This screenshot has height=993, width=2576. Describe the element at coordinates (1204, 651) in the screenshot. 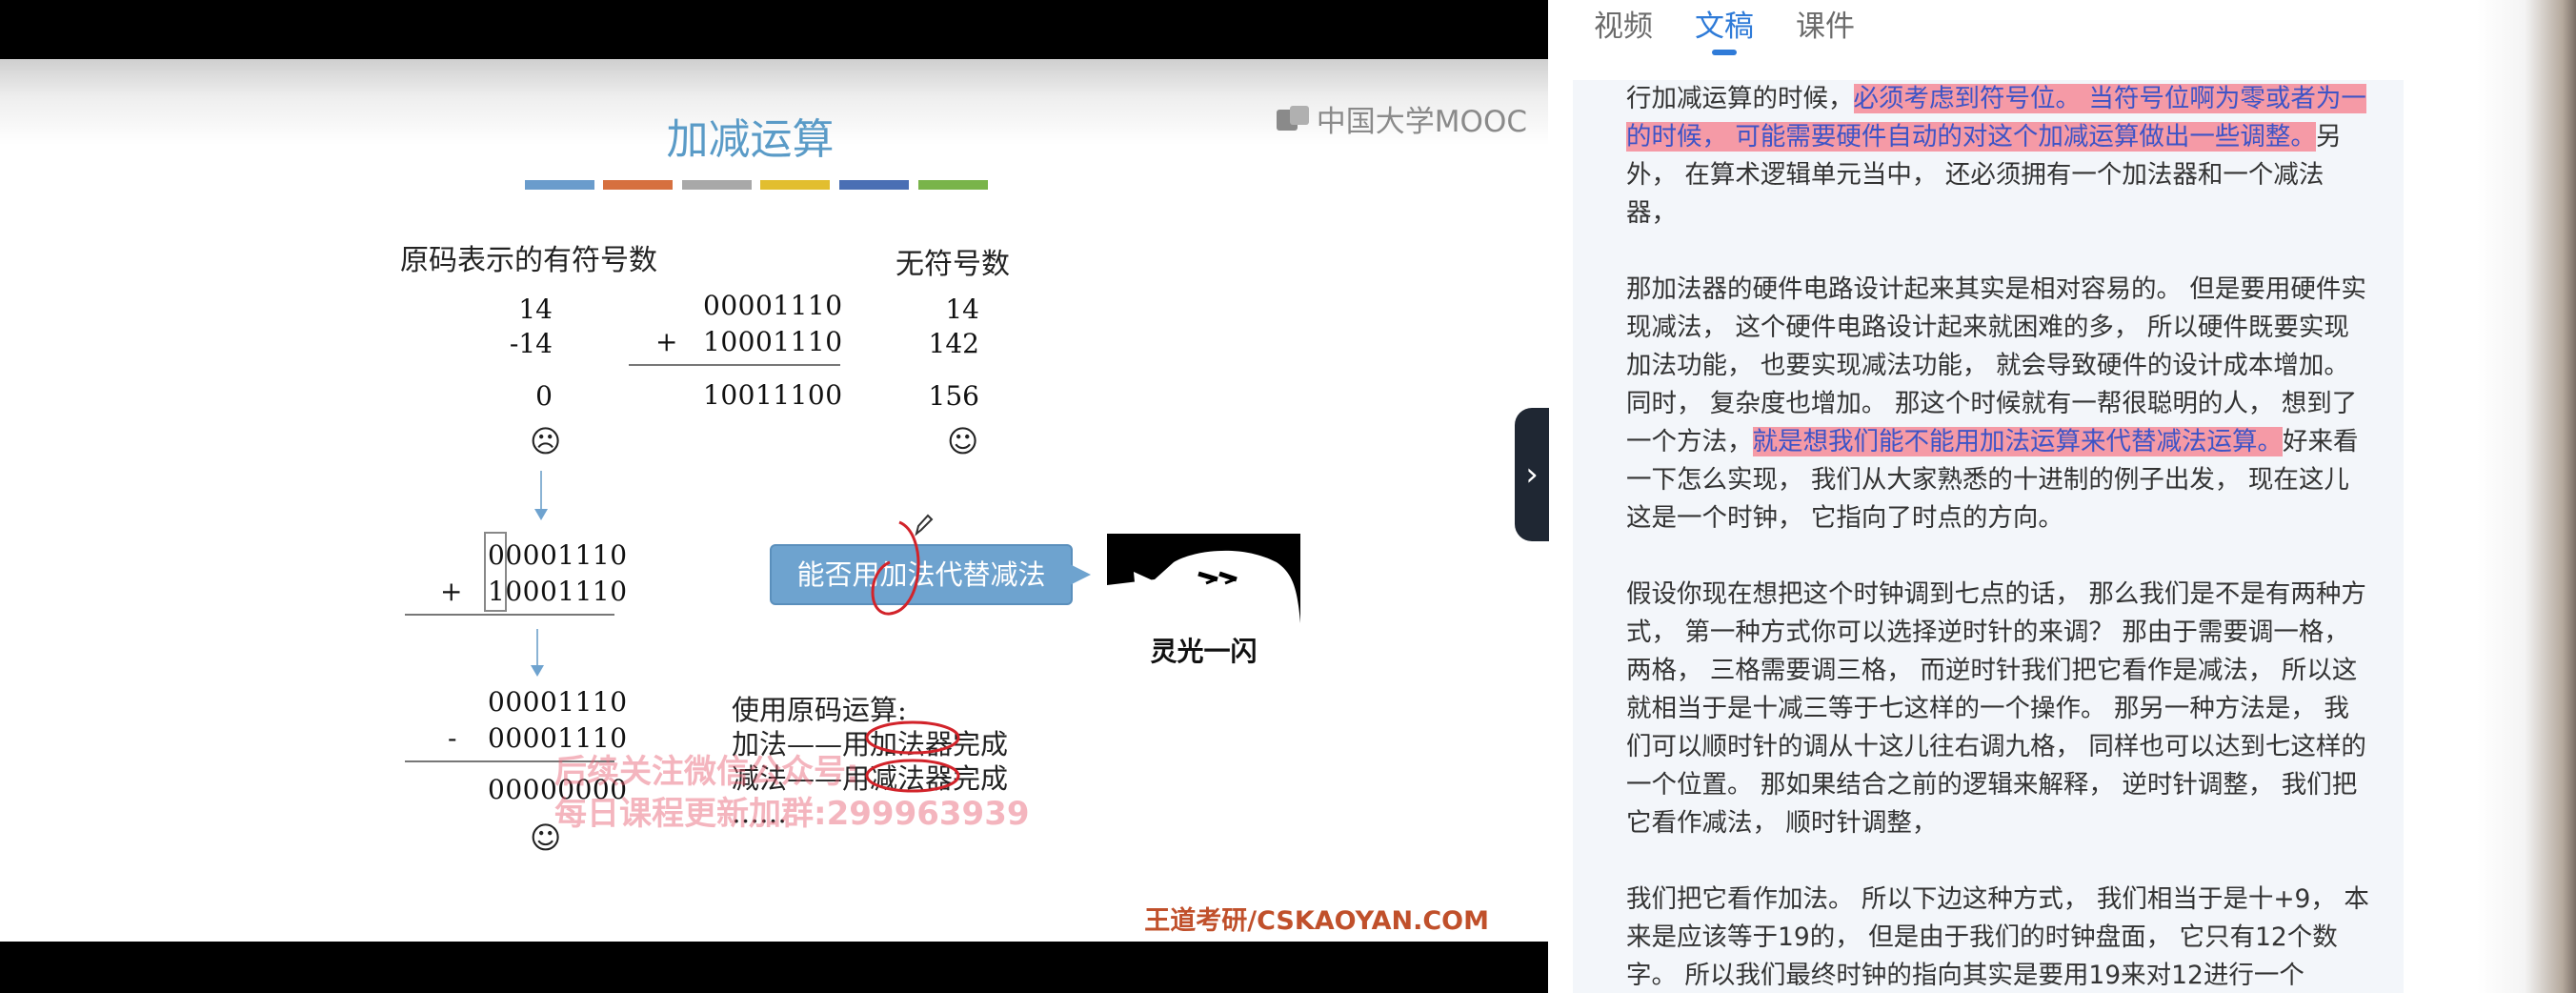

I see `flash-label: 灵光一闪` at that location.